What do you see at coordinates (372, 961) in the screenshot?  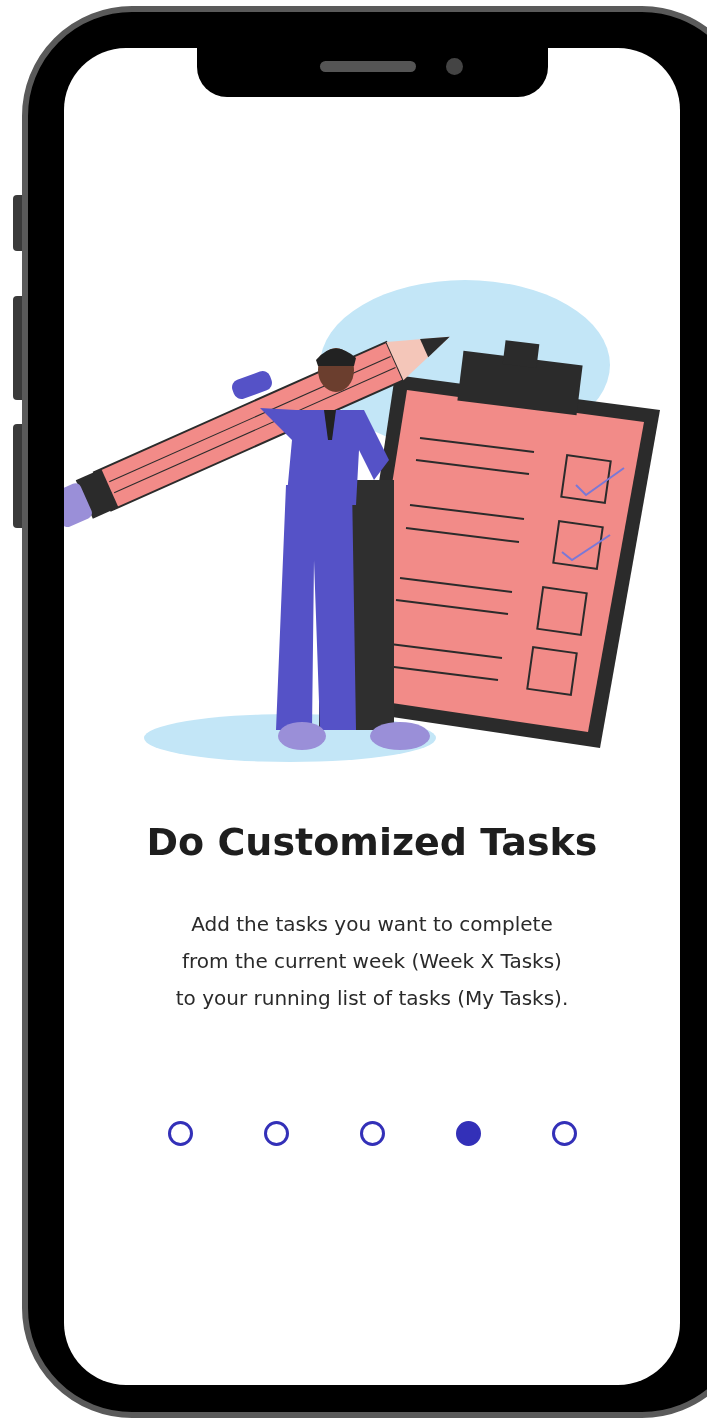 I see `onboarding-description: Add the tasks you want to complete from the current week (Week X Tasks) to your running list of tasks (My Tasks).` at bounding box center [372, 961].